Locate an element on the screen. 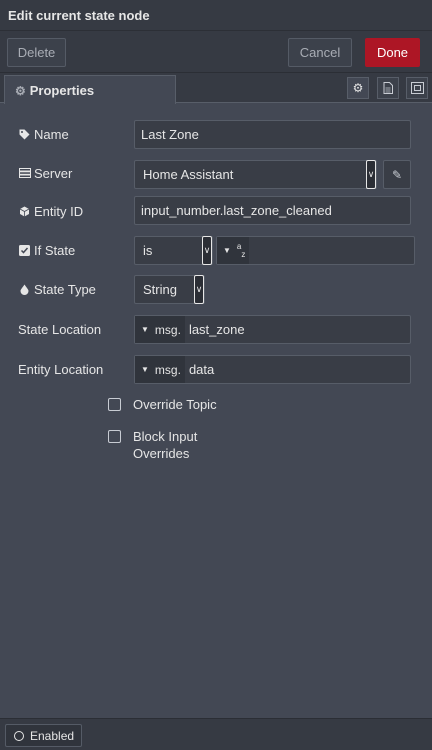 This screenshot has width=432, height=750. entity-location-label: Entity Location is located at coordinates (61, 369).